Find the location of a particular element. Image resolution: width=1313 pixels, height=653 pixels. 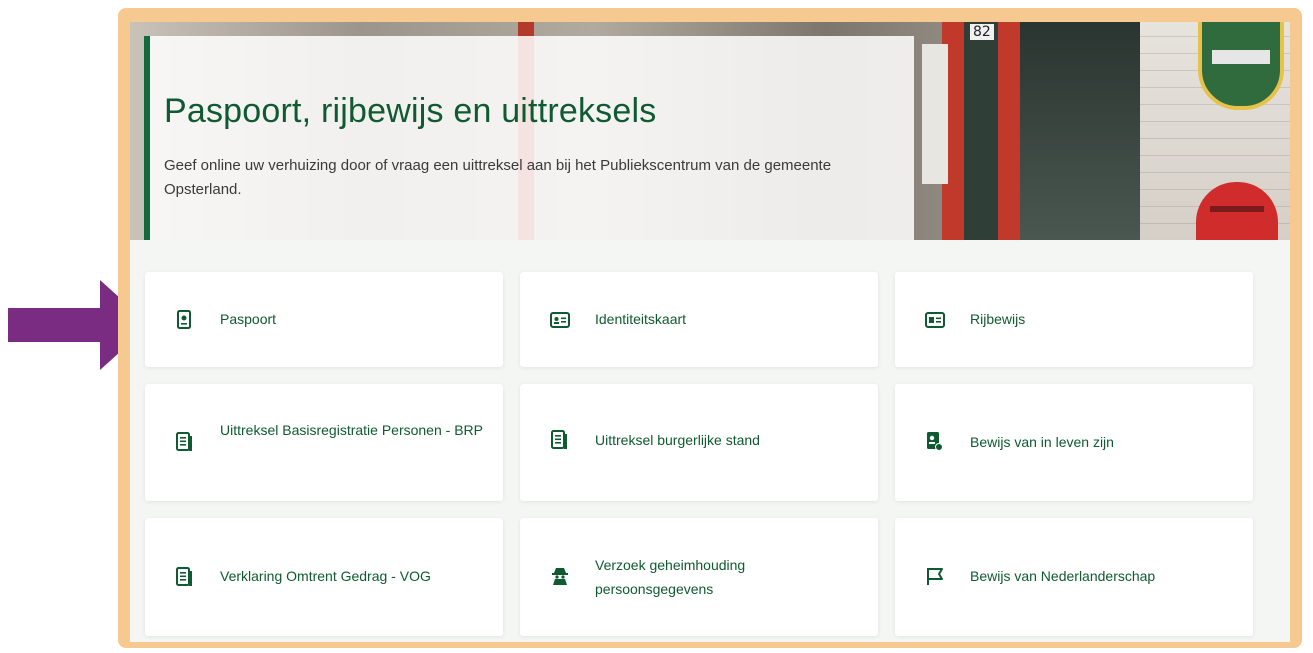

tile-bewijs-nederlanderschap: Bewijs van Nederlanderschap is located at coordinates (1074, 577).